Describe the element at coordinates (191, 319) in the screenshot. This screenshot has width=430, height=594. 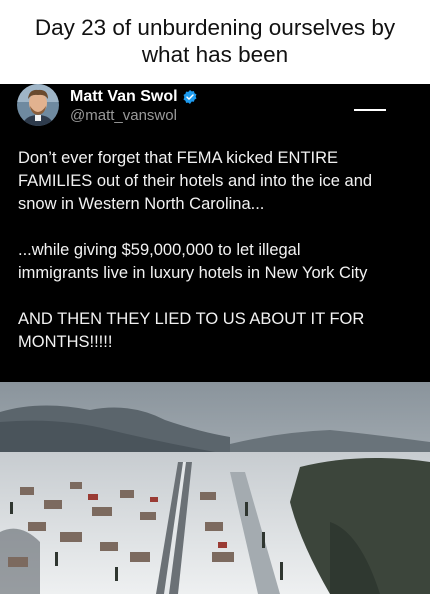
I see `tweet-line: AND THEN THEY LIED TO US ABOUT IT FOR` at that location.